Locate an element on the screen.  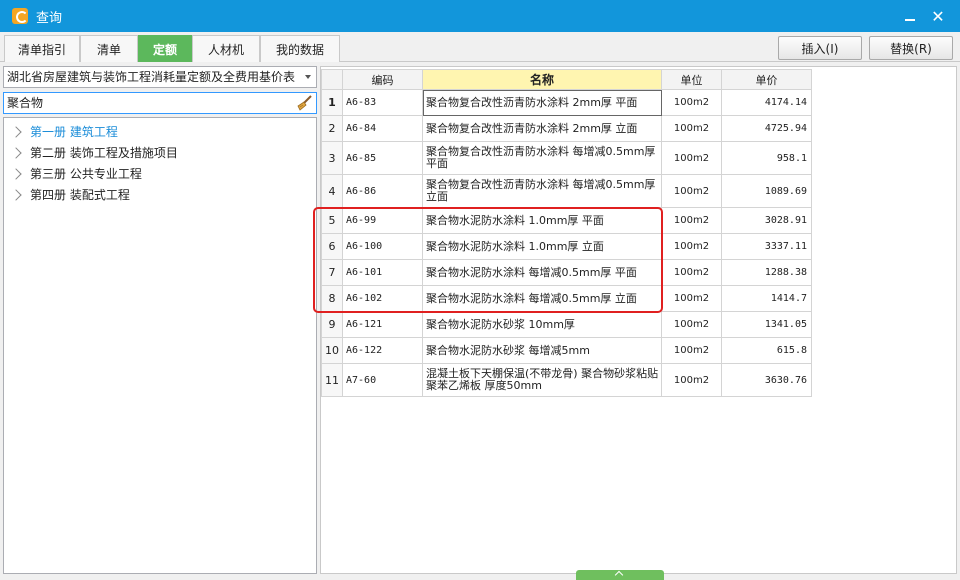
row-name: 聚合物水泥防水砂浆 10mm厚 is located at coordinates (542, 324).